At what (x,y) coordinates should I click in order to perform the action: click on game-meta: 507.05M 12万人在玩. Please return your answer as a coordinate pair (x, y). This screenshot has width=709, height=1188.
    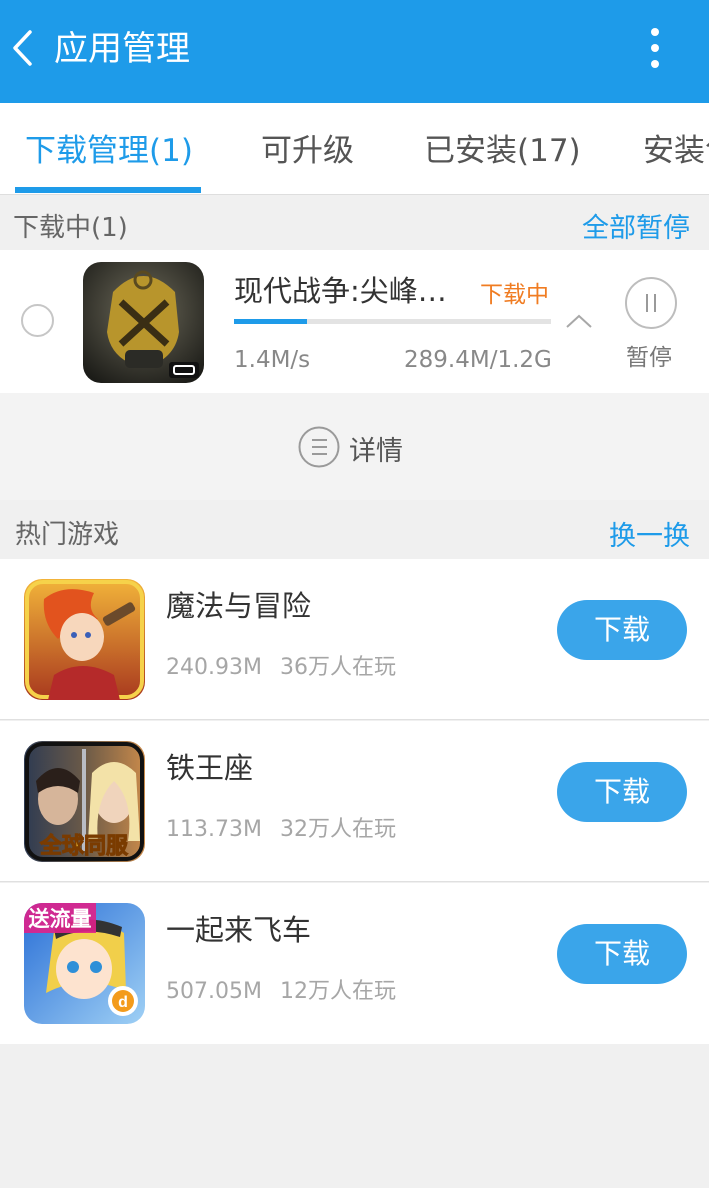
    Looking at the image, I should click on (281, 989).